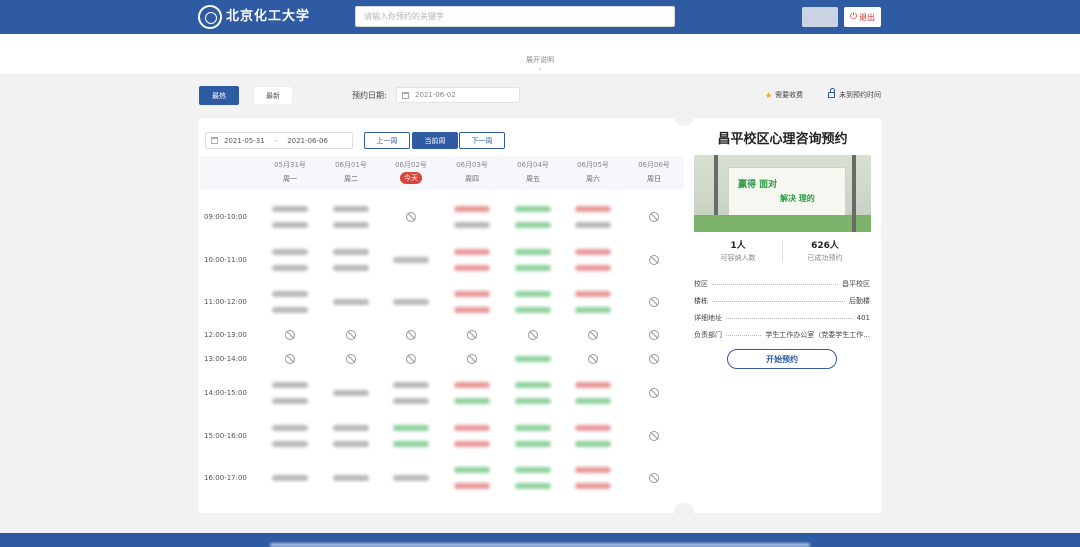 This screenshot has height=547, width=1080. I want to click on date-picker: 2021-06-02, so click(458, 95).